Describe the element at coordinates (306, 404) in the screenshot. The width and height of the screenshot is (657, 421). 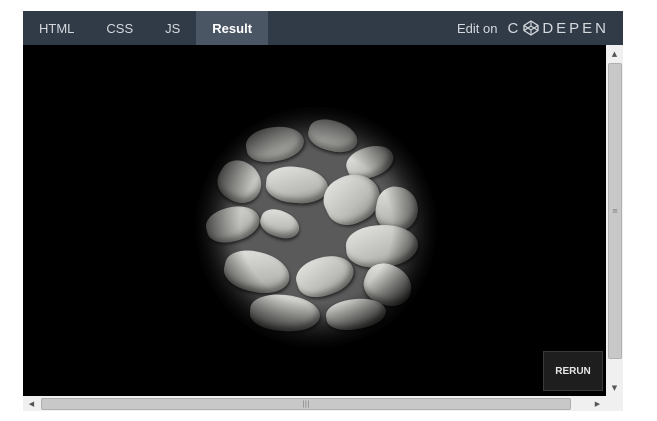
I see `horizontal-scroll-thumb: |||` at that location.